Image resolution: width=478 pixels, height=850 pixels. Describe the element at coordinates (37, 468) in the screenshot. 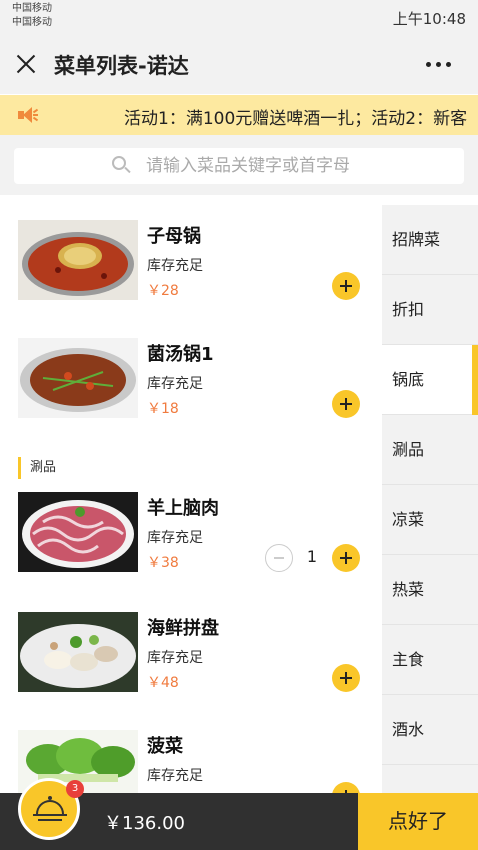

I see `section-header: 涮品` at that location.